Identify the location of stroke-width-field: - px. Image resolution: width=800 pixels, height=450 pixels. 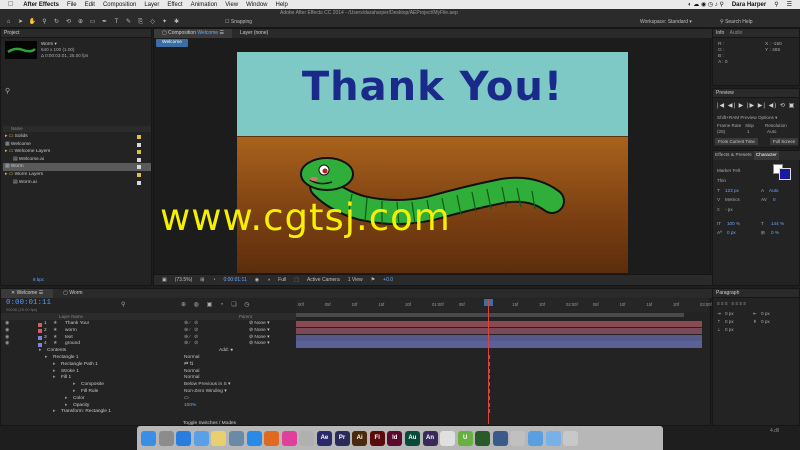
(729, 209).